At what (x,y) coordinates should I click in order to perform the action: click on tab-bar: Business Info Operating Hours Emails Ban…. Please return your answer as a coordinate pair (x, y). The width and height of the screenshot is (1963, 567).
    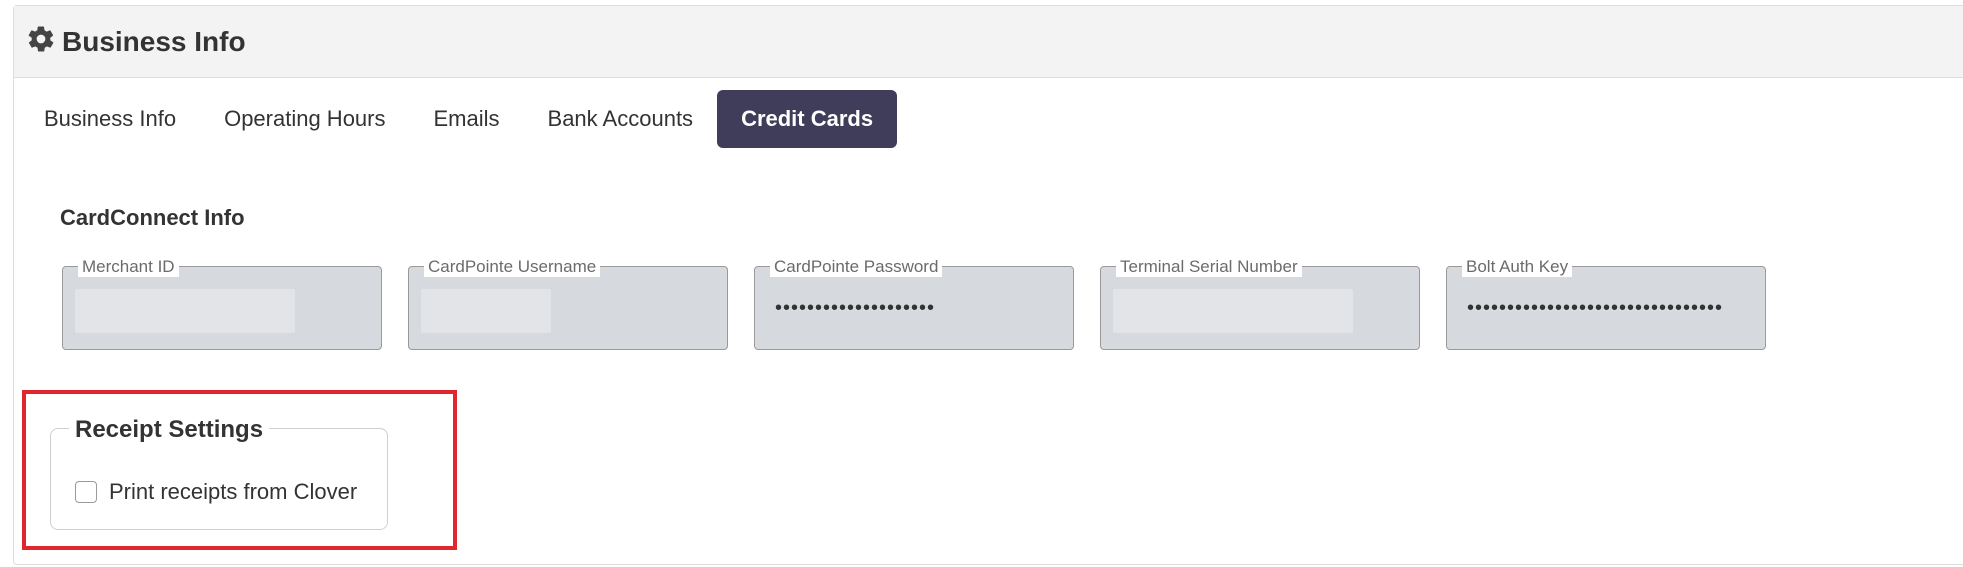
    Looking at the image, I should click on (459, 119).